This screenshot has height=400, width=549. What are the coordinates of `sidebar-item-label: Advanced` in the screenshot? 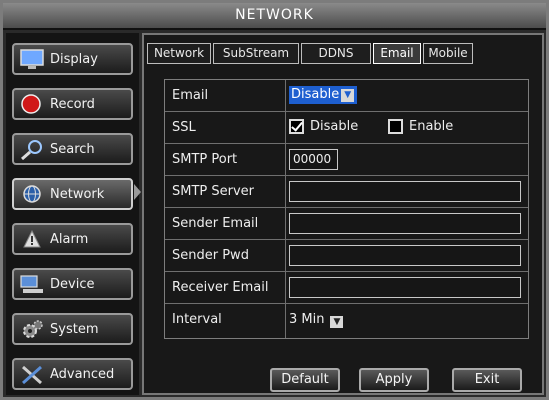 It's located at (82, 374).